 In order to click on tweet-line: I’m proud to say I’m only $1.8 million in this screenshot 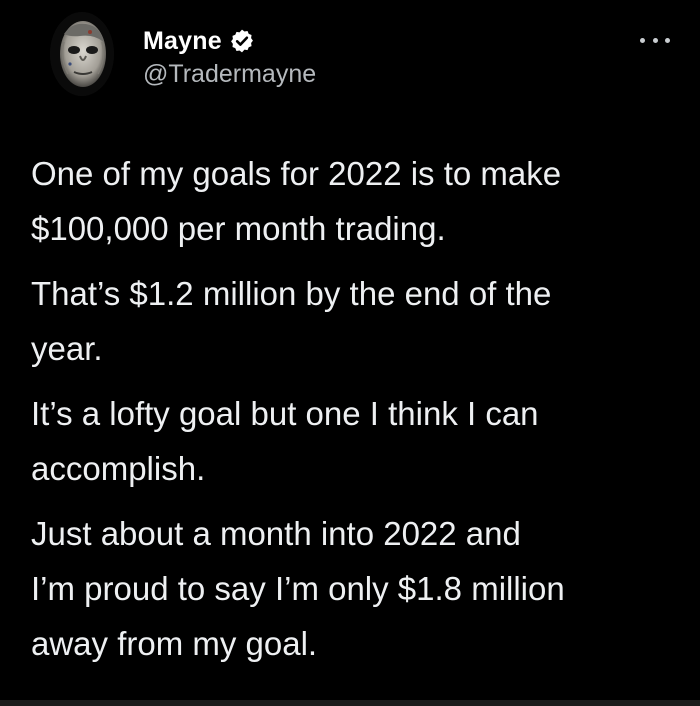, I will do `click(298, 588)`.